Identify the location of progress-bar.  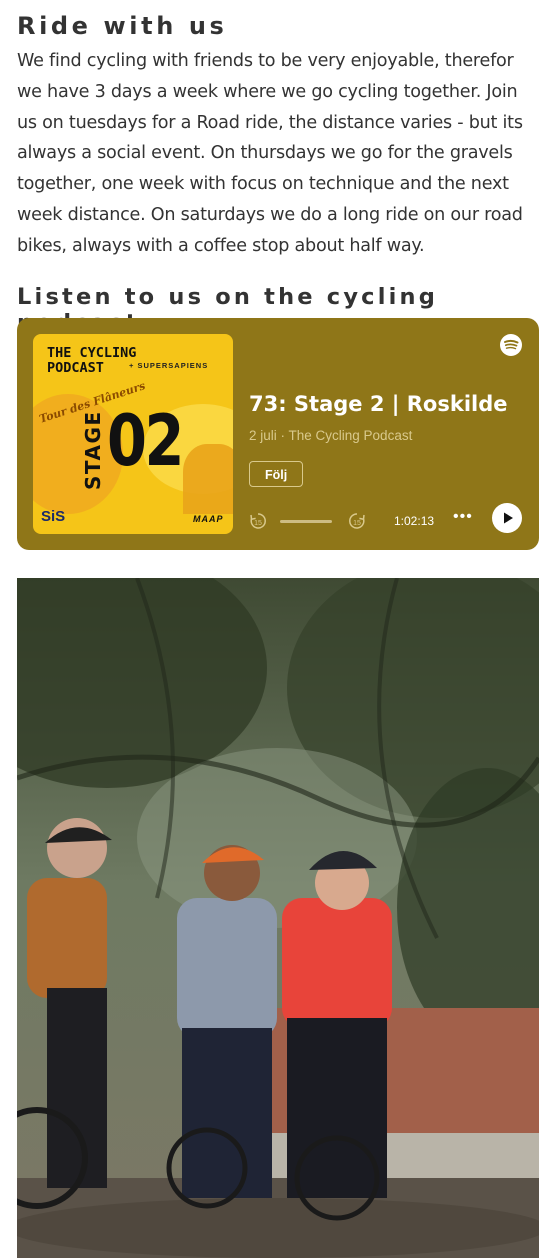
(306, 521).